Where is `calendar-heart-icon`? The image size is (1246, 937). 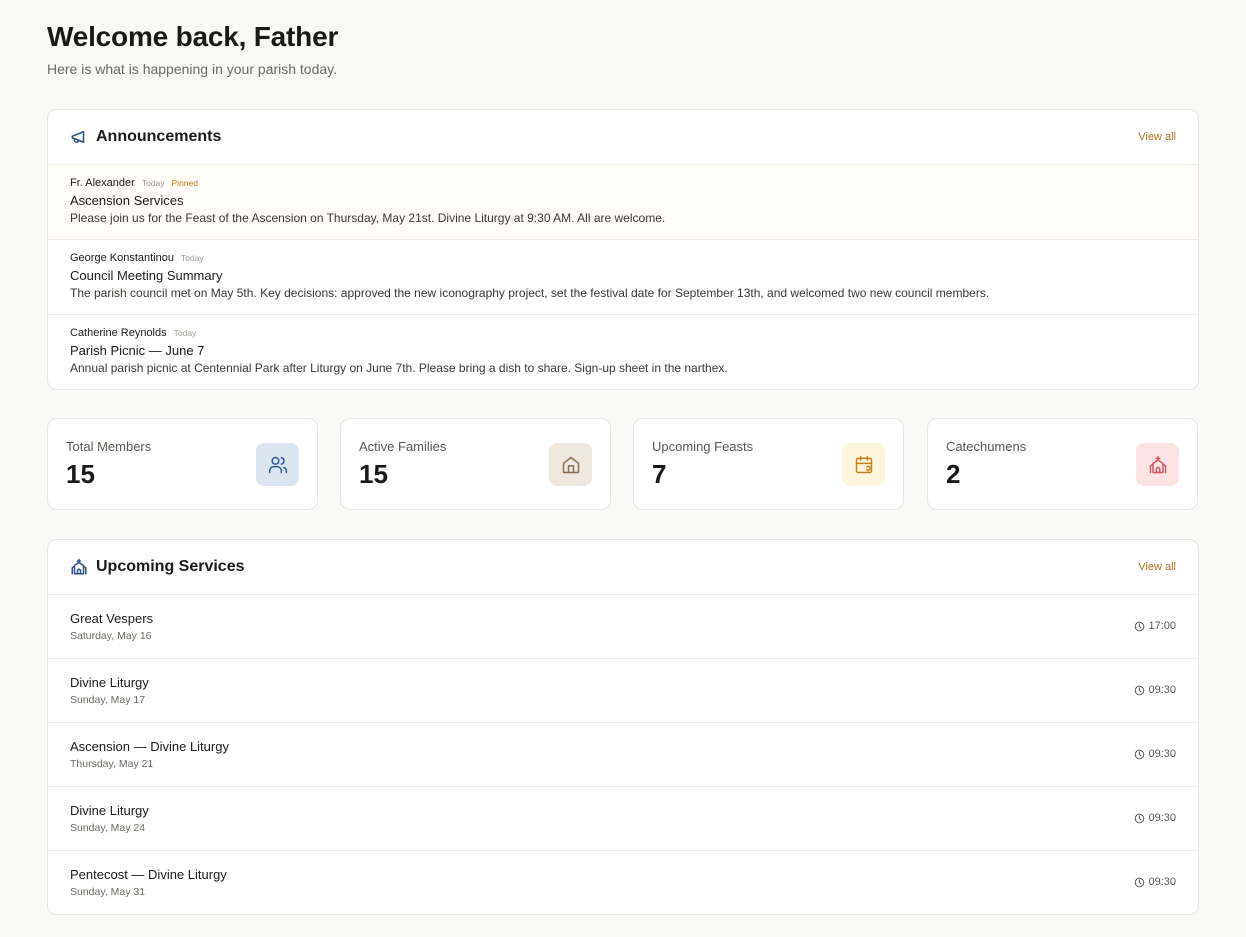 calendar-heart-icon is located at coordinates (863, 464).